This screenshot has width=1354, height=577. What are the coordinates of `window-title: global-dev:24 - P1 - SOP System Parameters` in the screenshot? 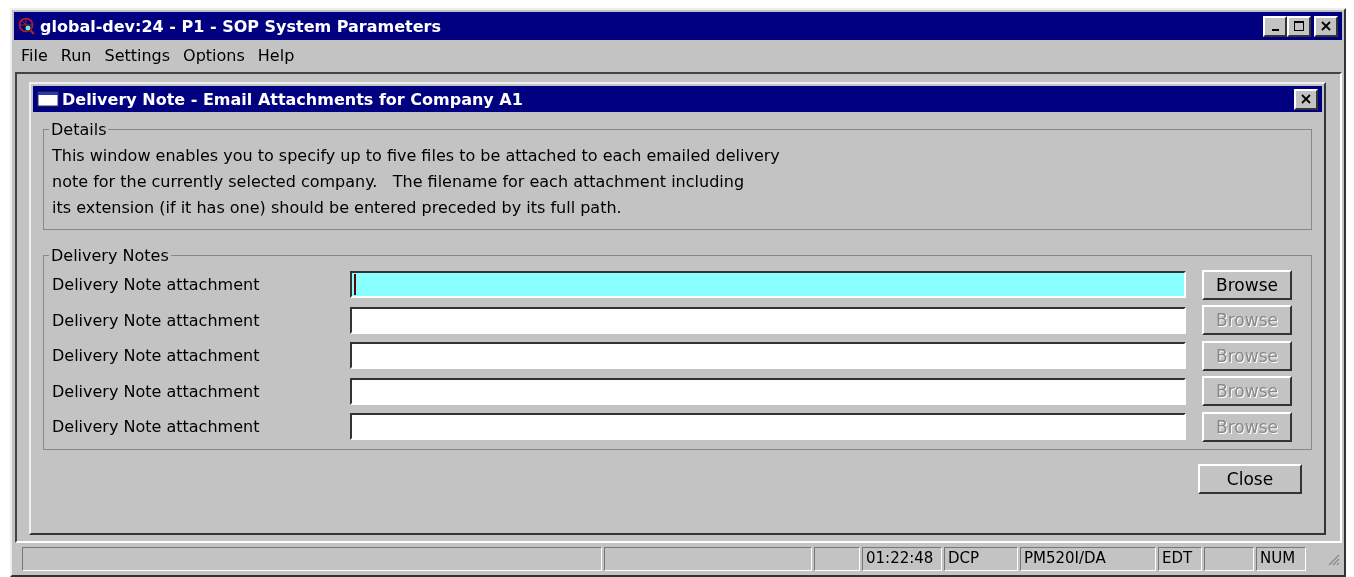 It's located at (240, 26).